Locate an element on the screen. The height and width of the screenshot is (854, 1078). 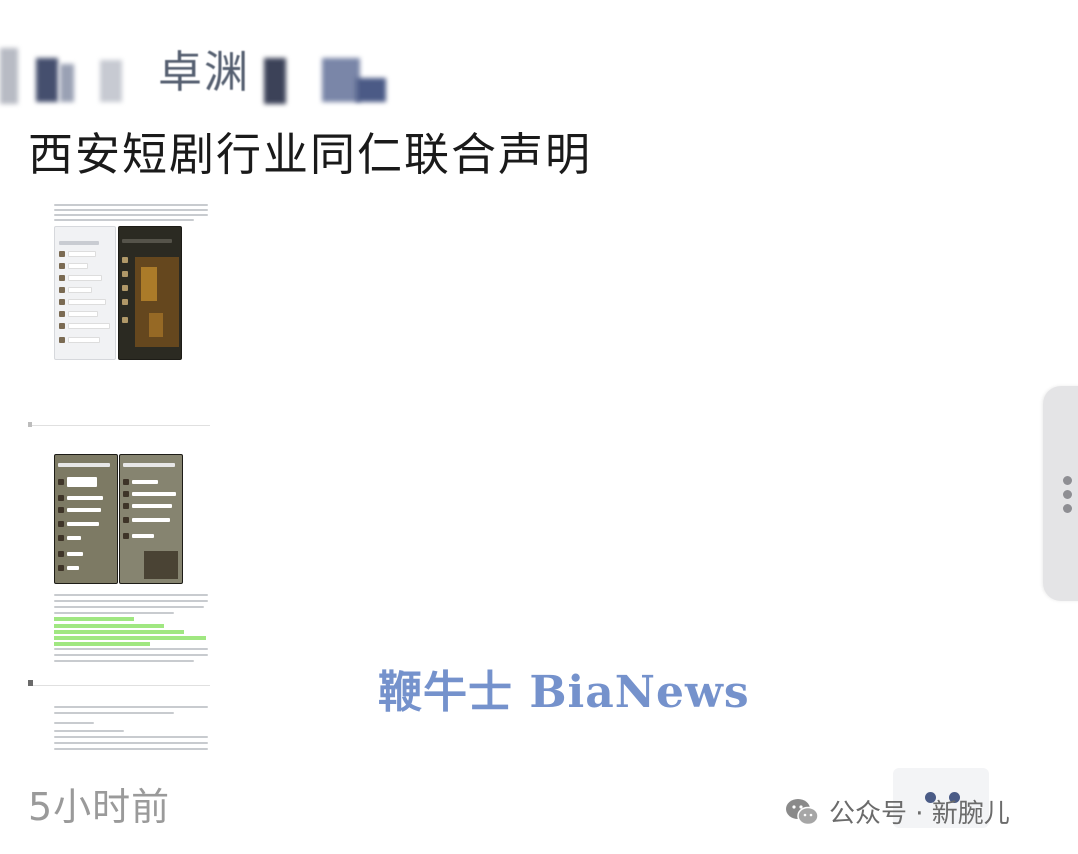
watermark: 鞭牛士 BiaNews is located at coordinates (564, 692).